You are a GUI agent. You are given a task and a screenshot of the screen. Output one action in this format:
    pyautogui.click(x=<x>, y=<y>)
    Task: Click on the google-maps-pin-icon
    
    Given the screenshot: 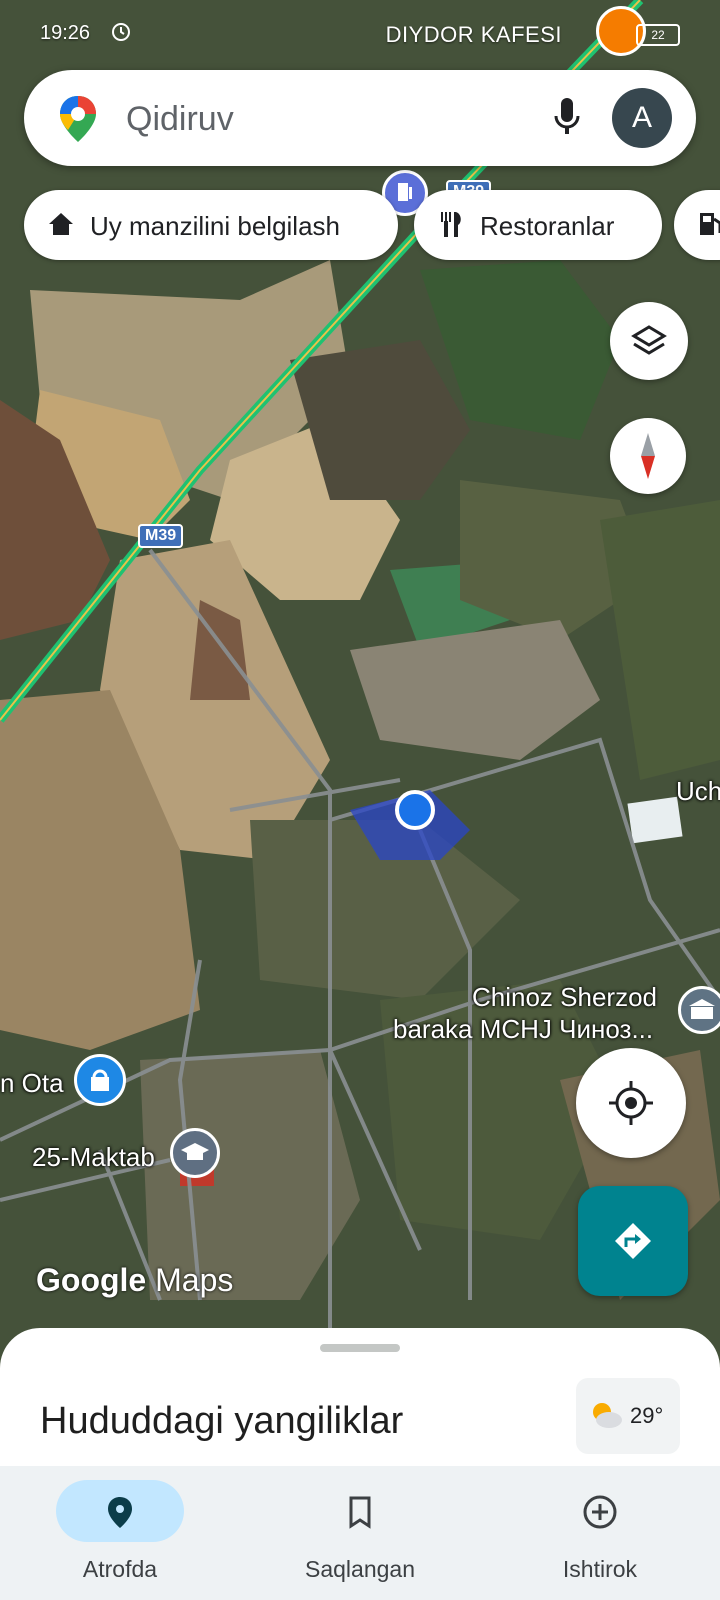 What is the action you would take?
    pyautogui.click(x=78, y=121)
    